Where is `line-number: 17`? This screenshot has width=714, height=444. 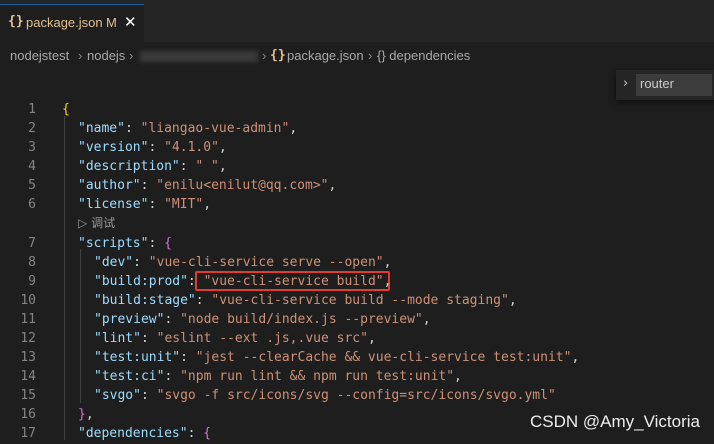
line-number: 17 is located at coordinates (28, 433).